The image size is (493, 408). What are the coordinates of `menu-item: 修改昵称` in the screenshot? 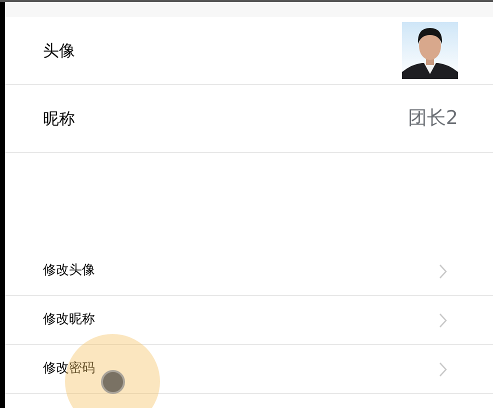 It's located at (249, 320).